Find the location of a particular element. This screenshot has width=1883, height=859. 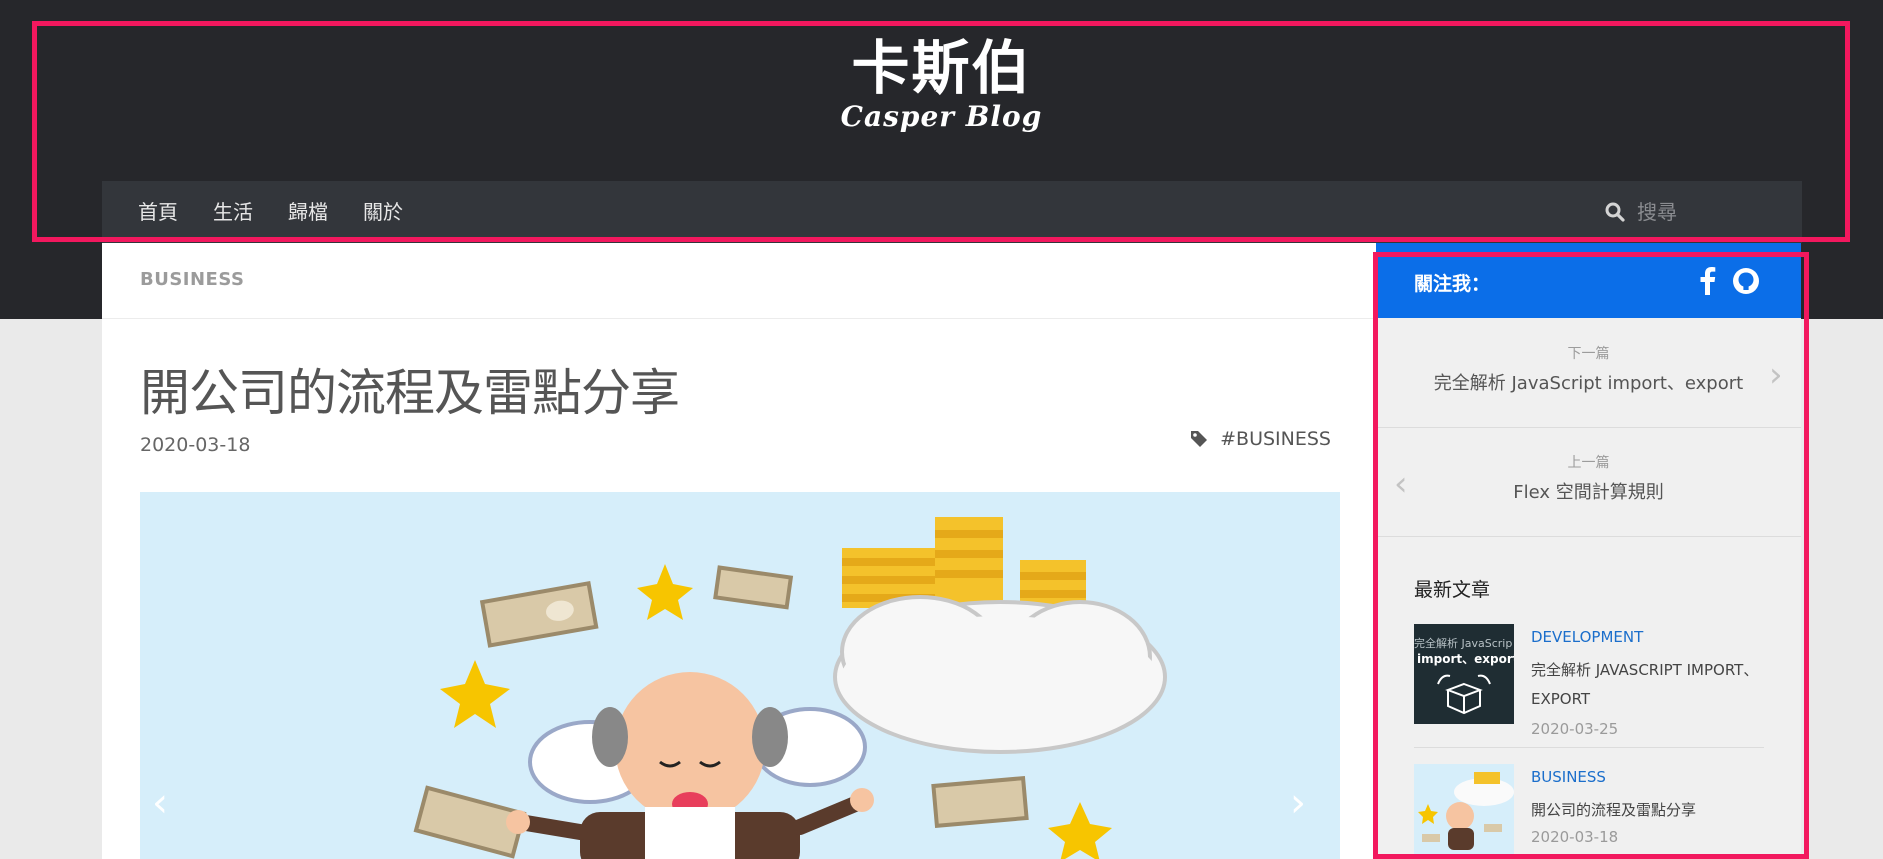

next-post-link: 下一篇 完全解析 JavaScript import、export › is located at coordinates (1588, 373).